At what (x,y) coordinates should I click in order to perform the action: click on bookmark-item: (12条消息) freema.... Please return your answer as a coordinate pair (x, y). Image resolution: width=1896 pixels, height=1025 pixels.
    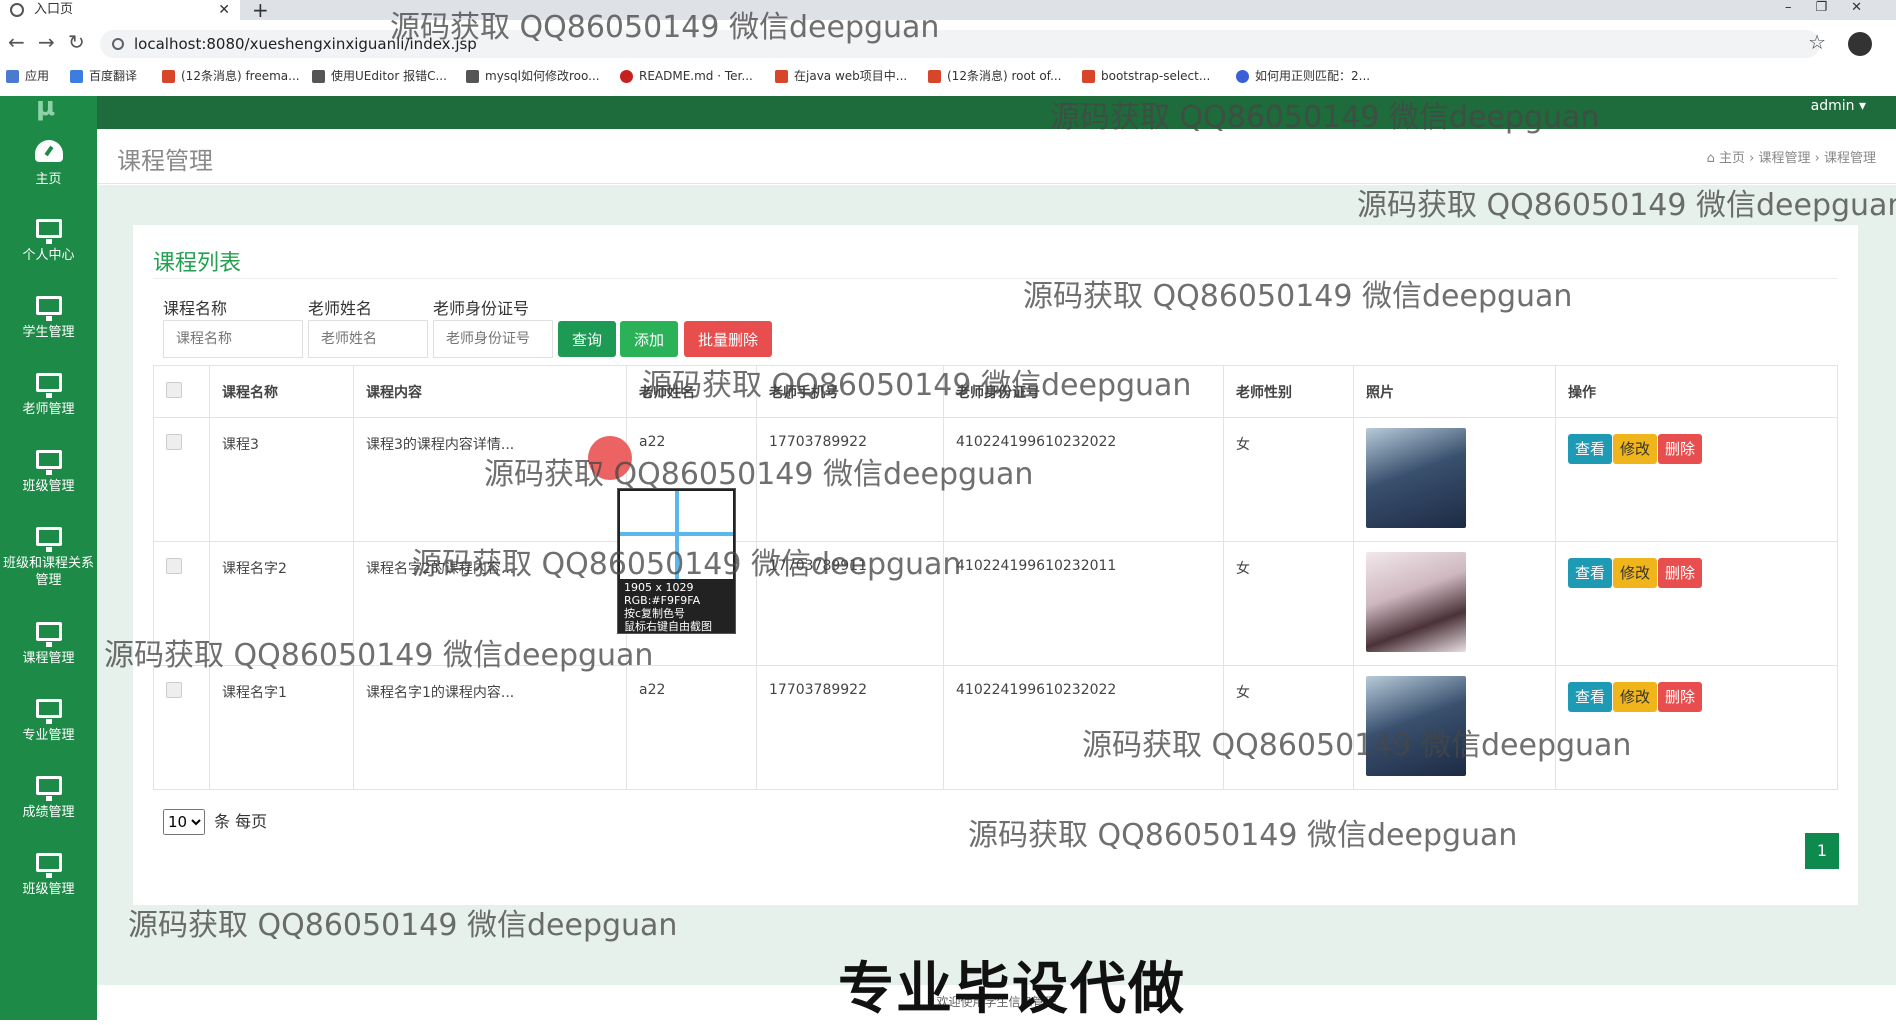
    Looking at the image, I should click on (231, 76).